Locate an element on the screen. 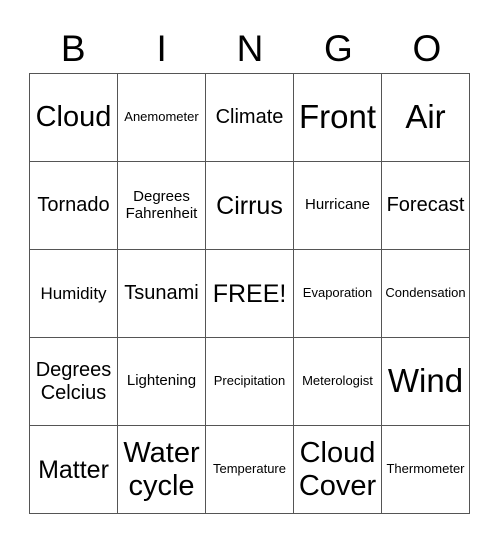  header-letter-n: N is located at coordinates (250, 48).